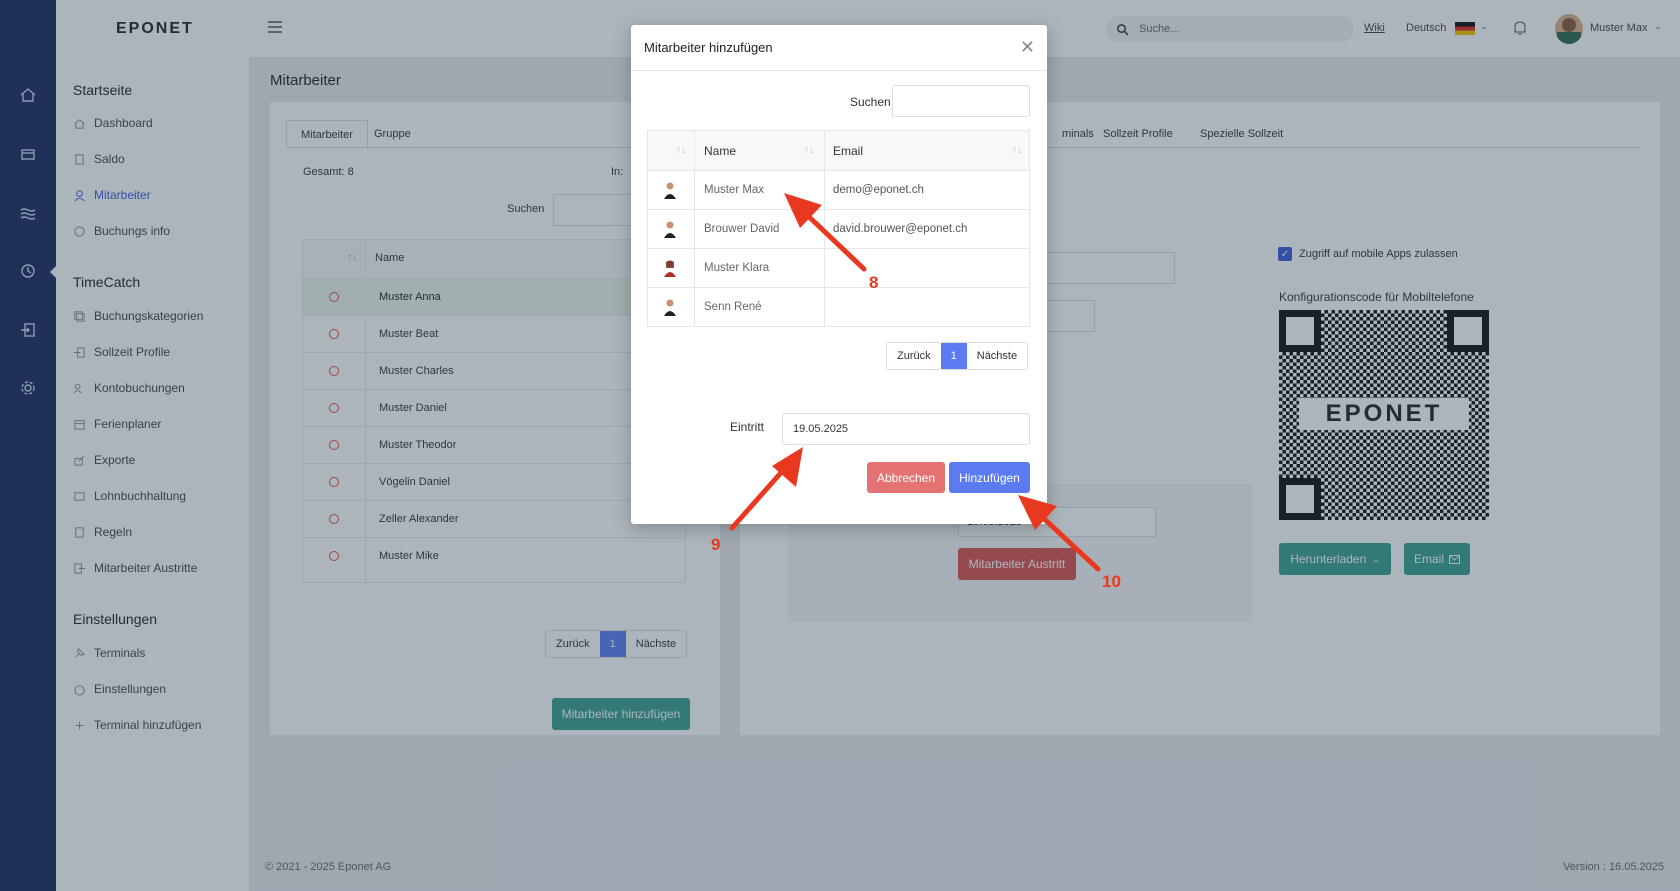 The image size is (1680, 891). Describe the element at coordinates (989, 477) in the screenshot. I see `add-button: Hinzufügen` at that location.